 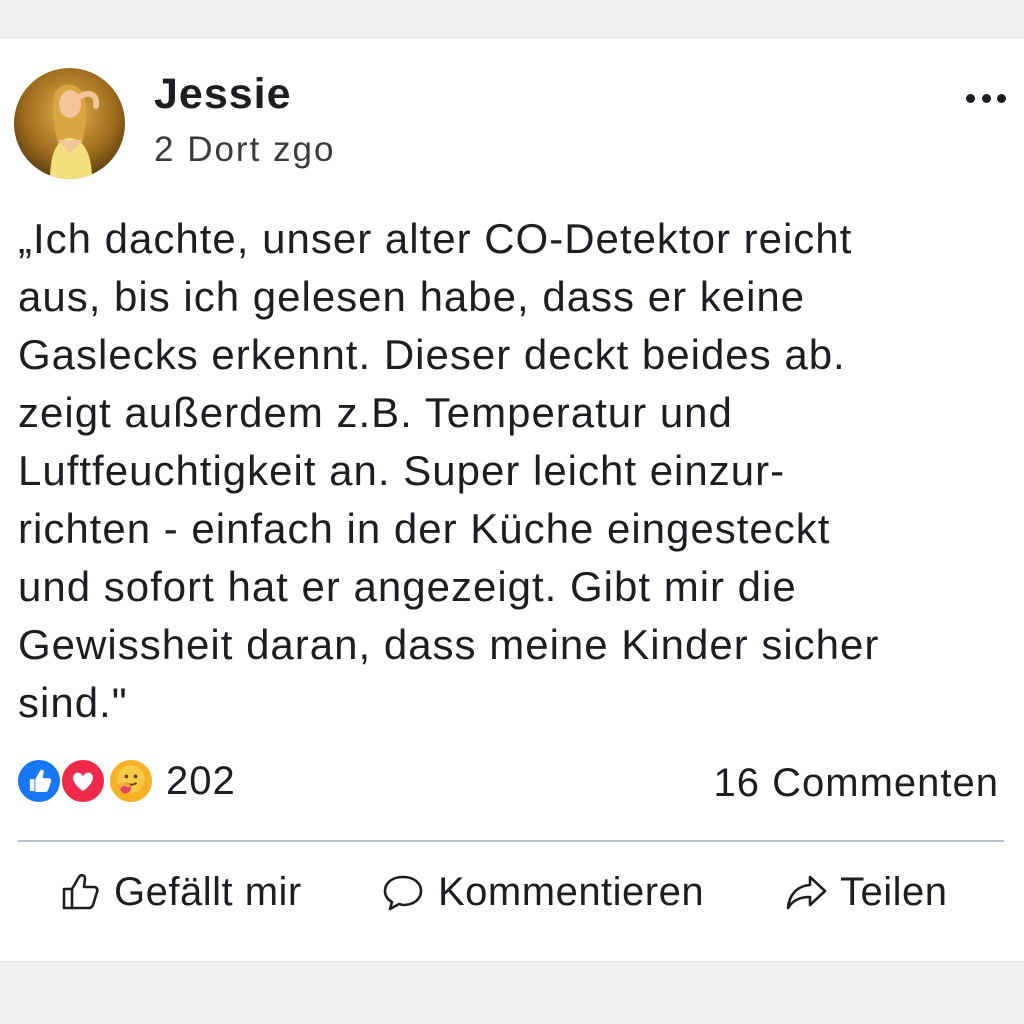 What do you see at coordinates (403, 892) in the screenshot?
I see `comment-bubble-icon` at bounding box center [403, 892].